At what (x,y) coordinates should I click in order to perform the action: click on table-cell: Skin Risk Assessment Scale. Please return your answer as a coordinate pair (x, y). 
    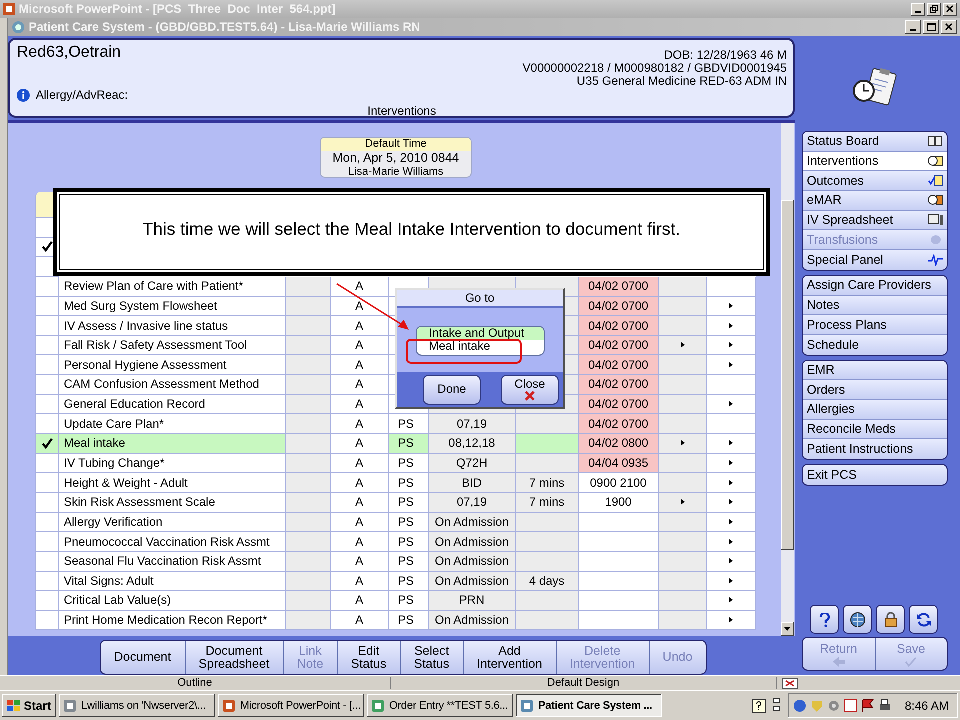
    Looking at the image, I should click on (172, 502).